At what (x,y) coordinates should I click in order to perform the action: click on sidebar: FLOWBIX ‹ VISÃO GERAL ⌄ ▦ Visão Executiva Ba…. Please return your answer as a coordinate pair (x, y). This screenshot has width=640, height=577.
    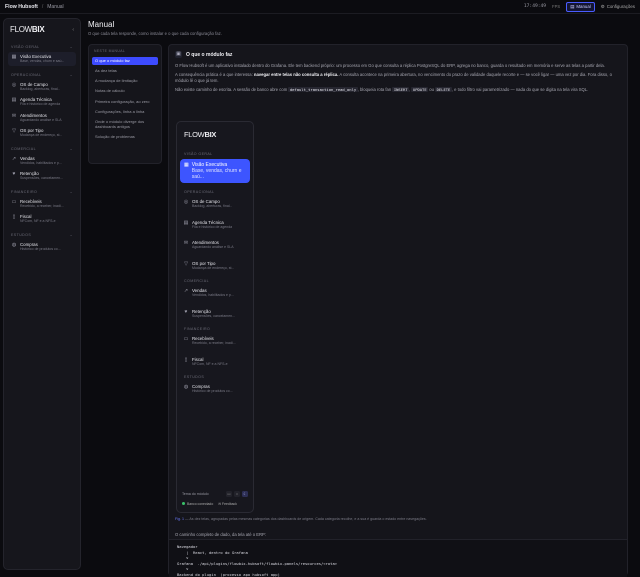
    Looking at the image, I should click on (42, 294).